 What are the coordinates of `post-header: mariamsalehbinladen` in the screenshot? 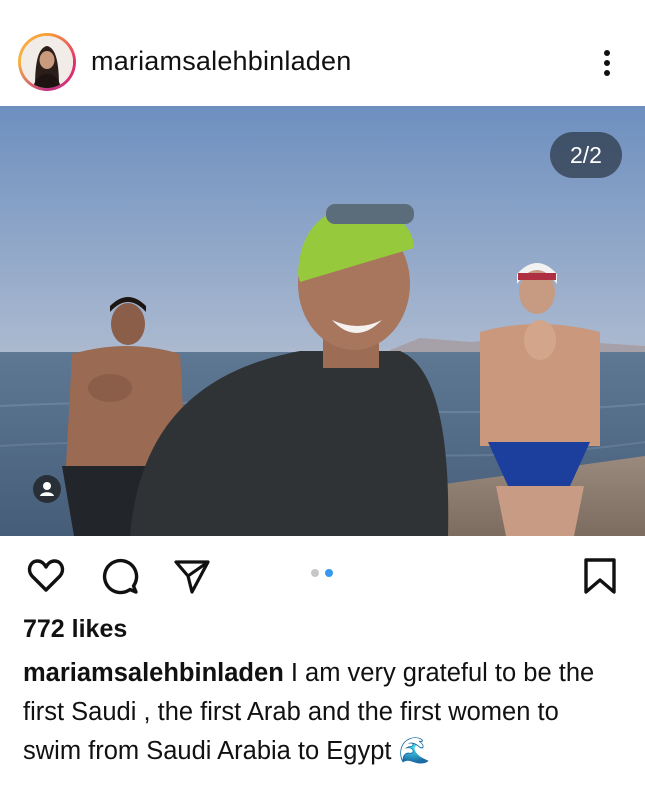 It's located at (322, 53).